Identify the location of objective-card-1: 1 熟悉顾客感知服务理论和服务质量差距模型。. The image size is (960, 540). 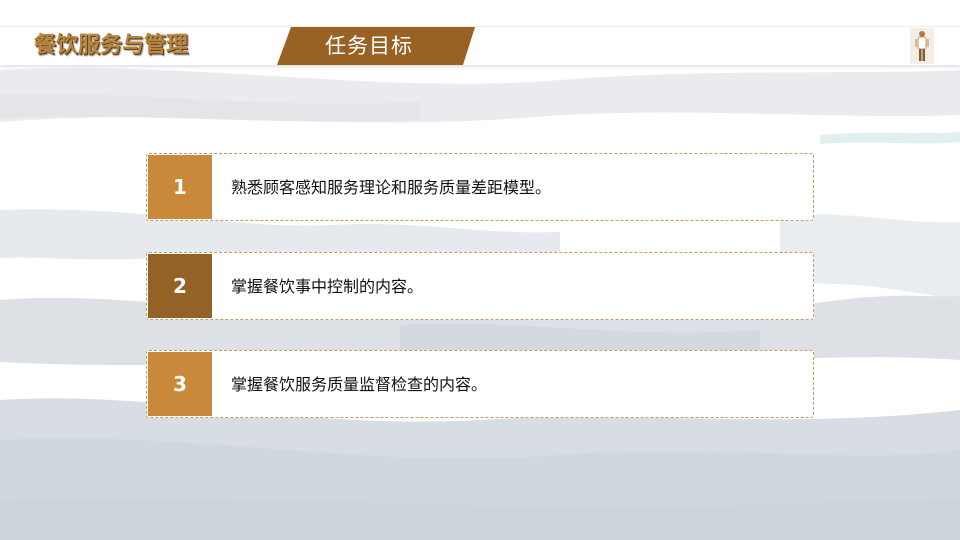
(480, 187).